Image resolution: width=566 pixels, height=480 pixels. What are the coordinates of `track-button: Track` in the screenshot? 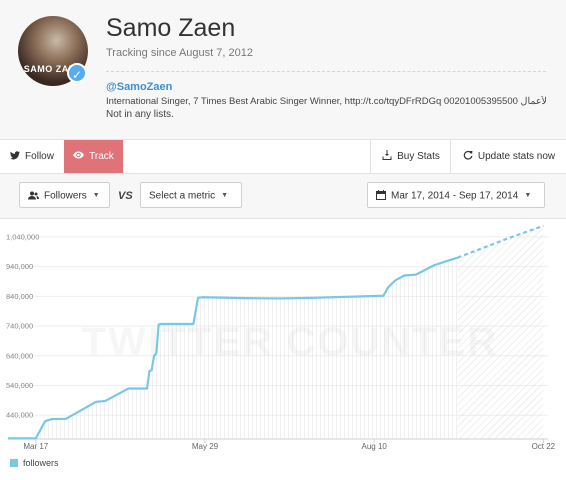 It's located at (93, 156).